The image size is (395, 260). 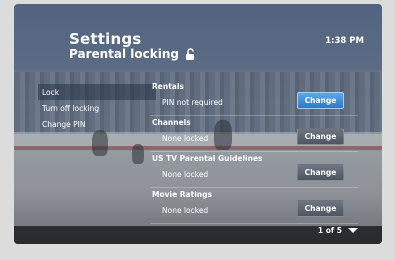 I want to click on menu-item-lock: Lock, so click(x=97, y=92).